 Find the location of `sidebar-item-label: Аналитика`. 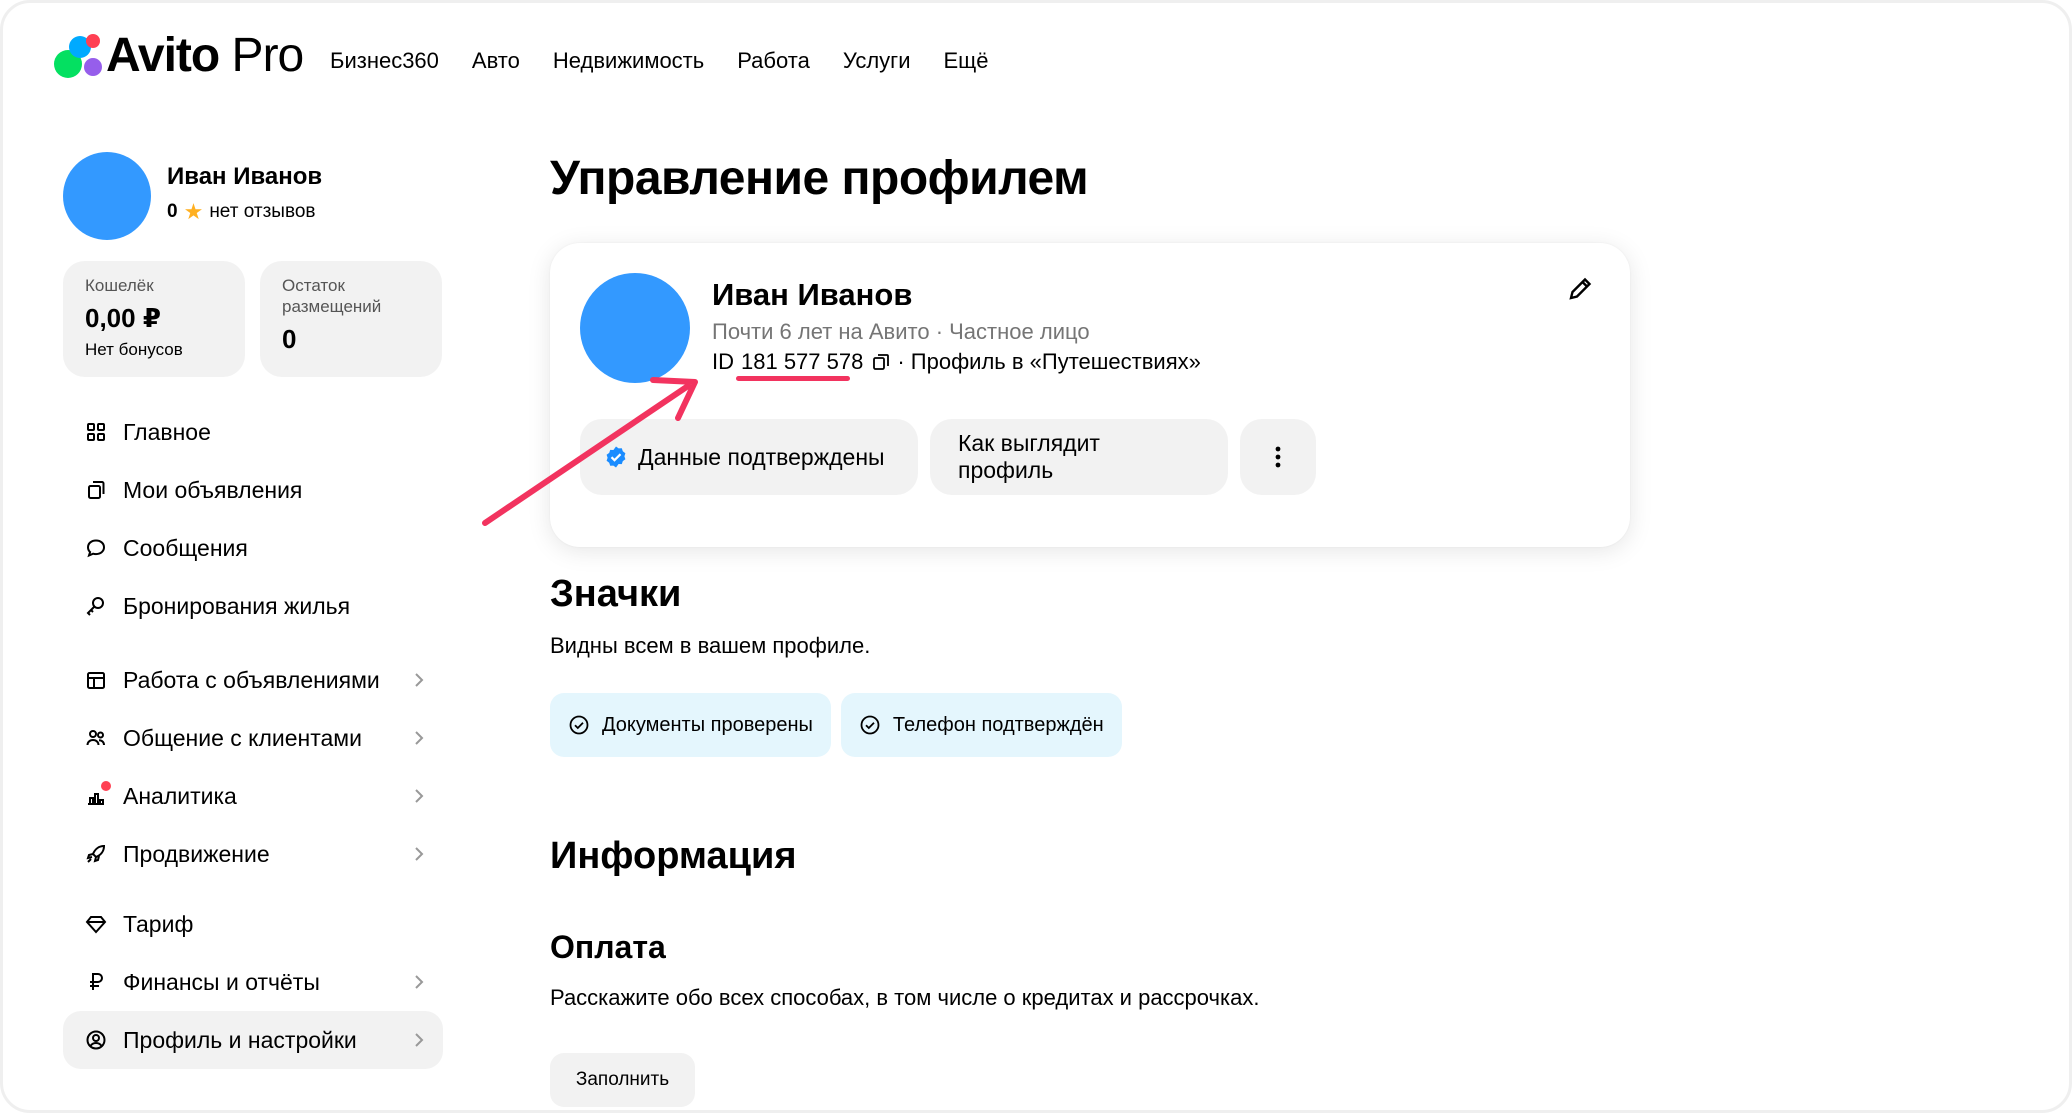

sidebar-item-label: Аналитика is located at coordinates (180, 795).